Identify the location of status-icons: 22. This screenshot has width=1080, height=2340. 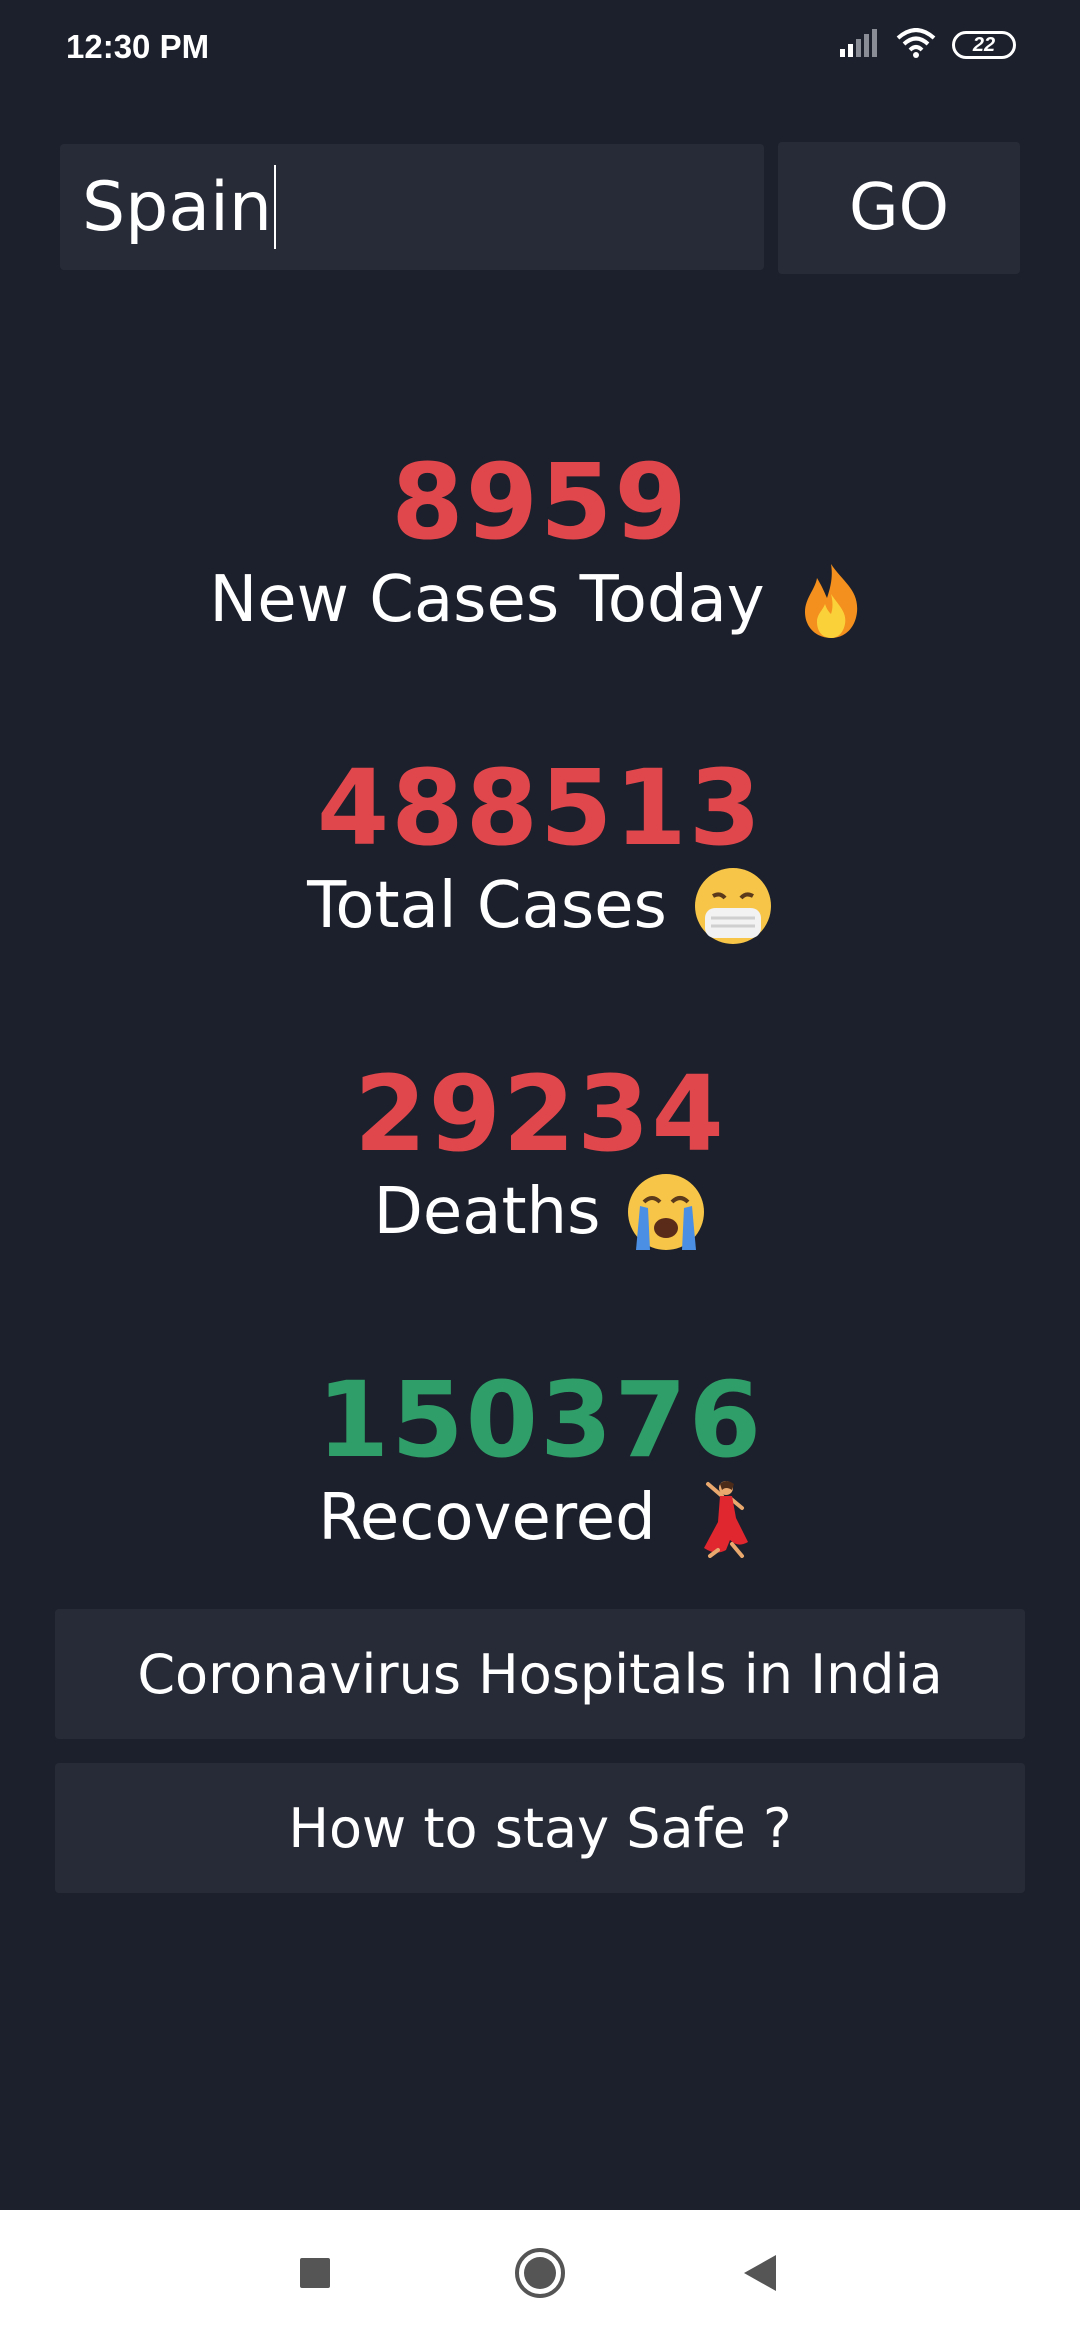
(928, 45).